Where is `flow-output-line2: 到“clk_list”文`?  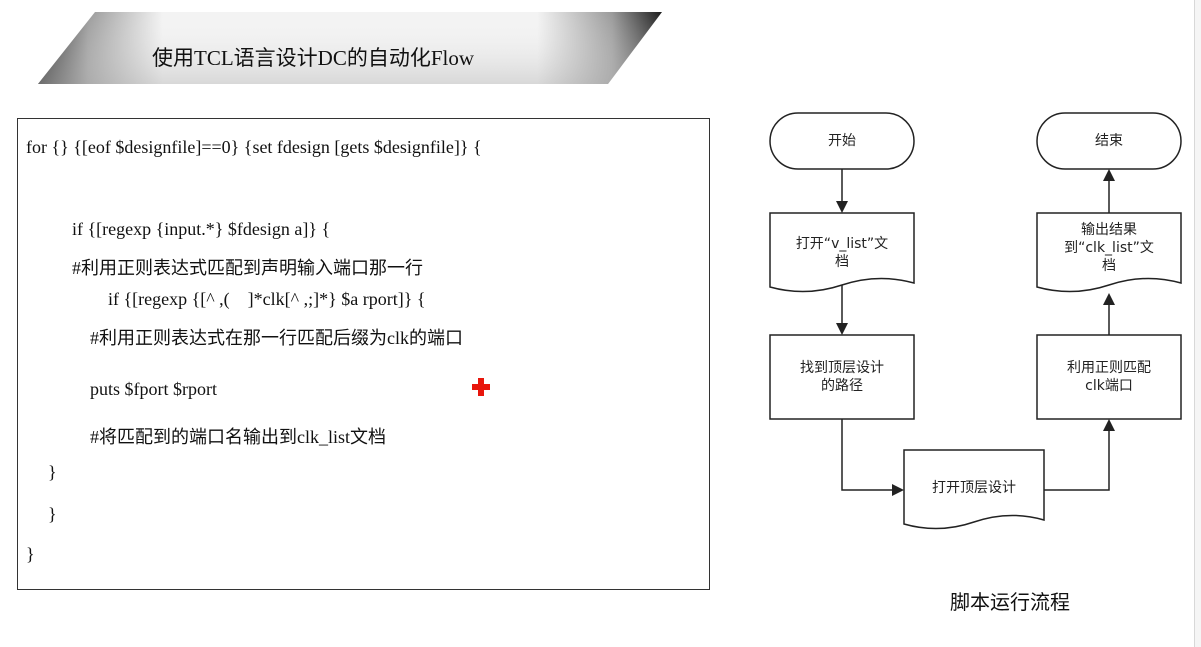 flow-output-line2: 到“clk_list”文 is located at coordinates (1109, 248).